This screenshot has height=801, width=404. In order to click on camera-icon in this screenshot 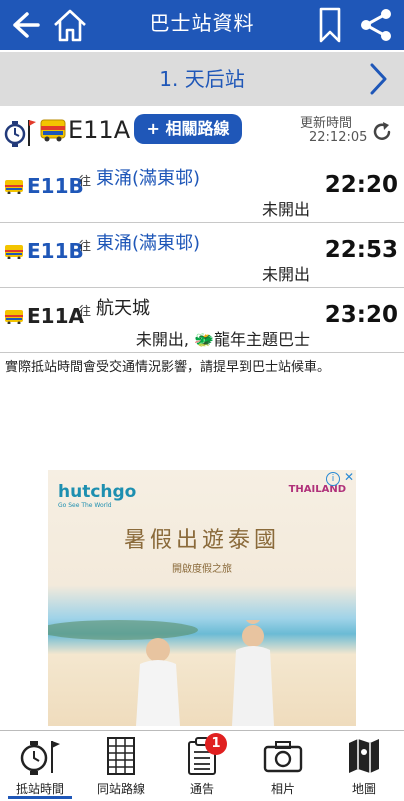, I will do `click(283, 757)`.